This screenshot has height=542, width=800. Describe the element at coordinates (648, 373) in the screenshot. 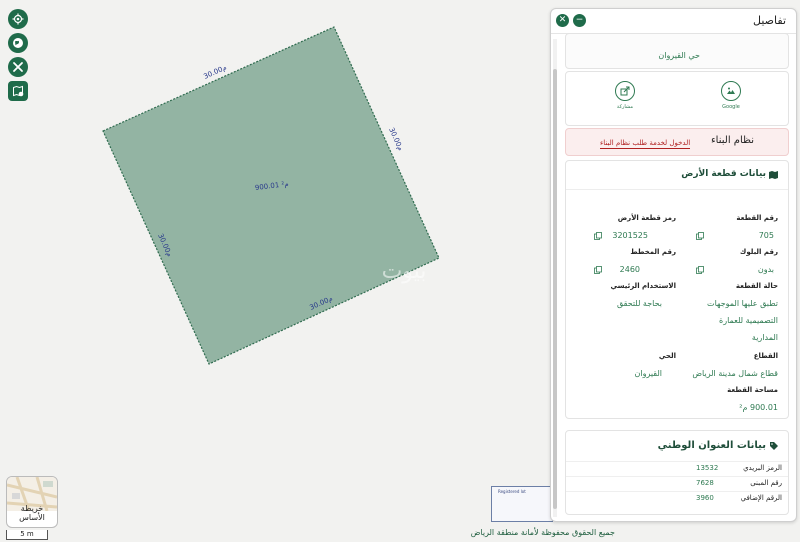

I see `district-value: القيروان` at that location.